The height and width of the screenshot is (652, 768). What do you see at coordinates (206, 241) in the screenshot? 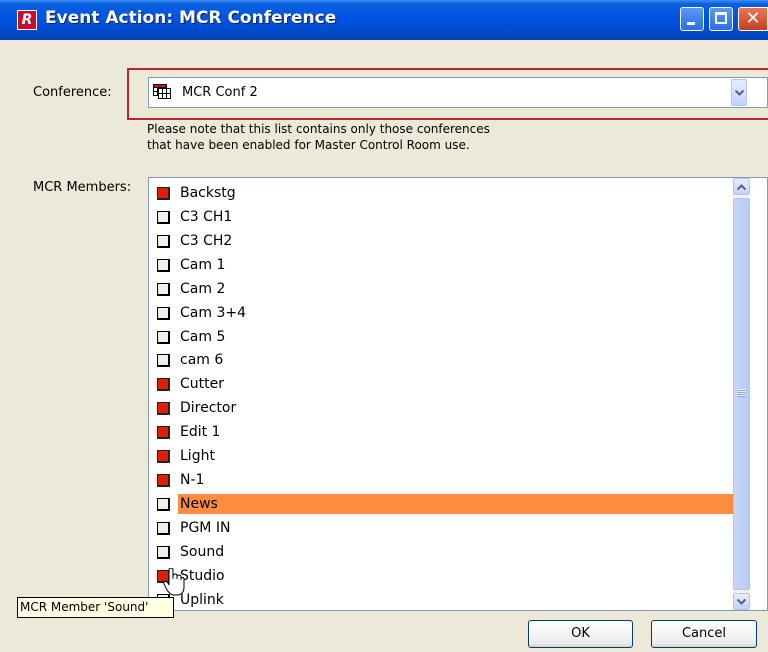
I see `member-label: C3 CH2` at bounding box center [206, 241].